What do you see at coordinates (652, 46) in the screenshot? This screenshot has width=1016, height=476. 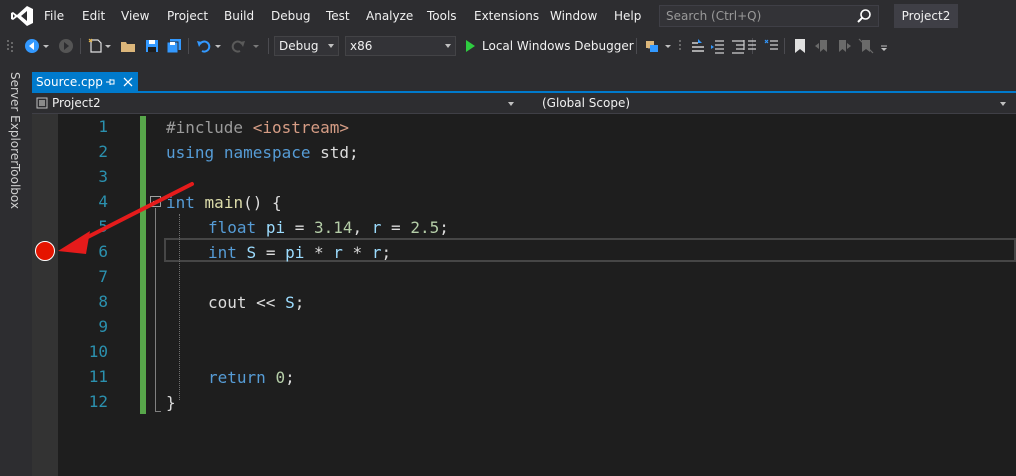 I see `debug-target-icon` at bounding box center [652, 46].